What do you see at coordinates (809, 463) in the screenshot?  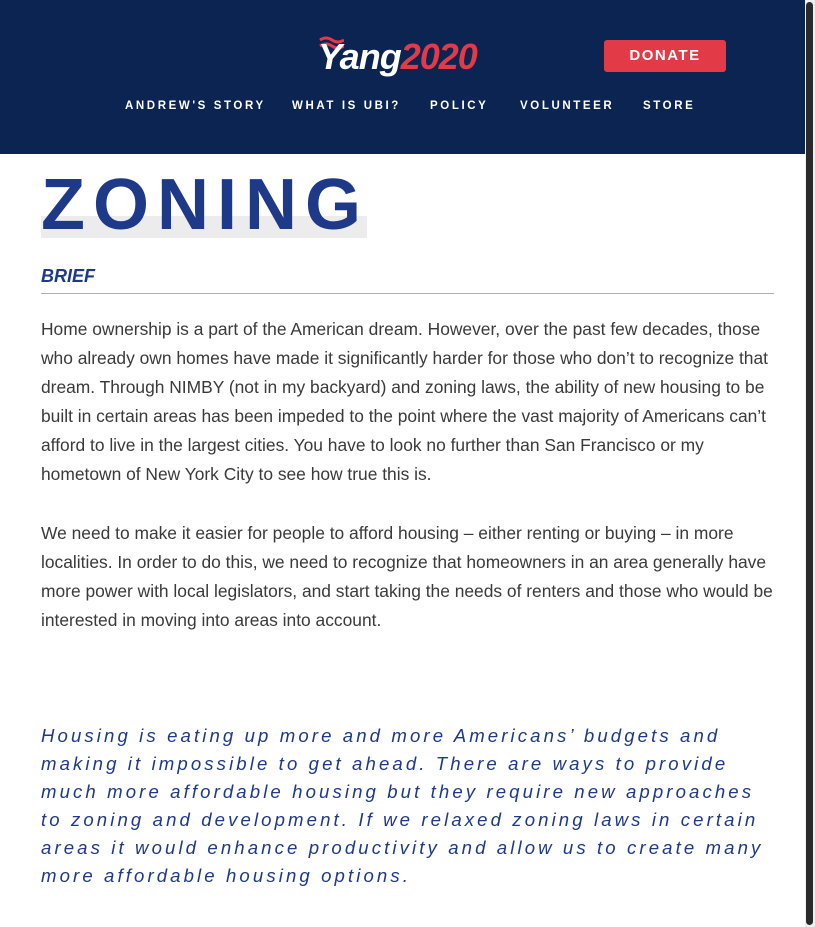 I see `scrollbar-thumb` at bounding box center [809, 463].